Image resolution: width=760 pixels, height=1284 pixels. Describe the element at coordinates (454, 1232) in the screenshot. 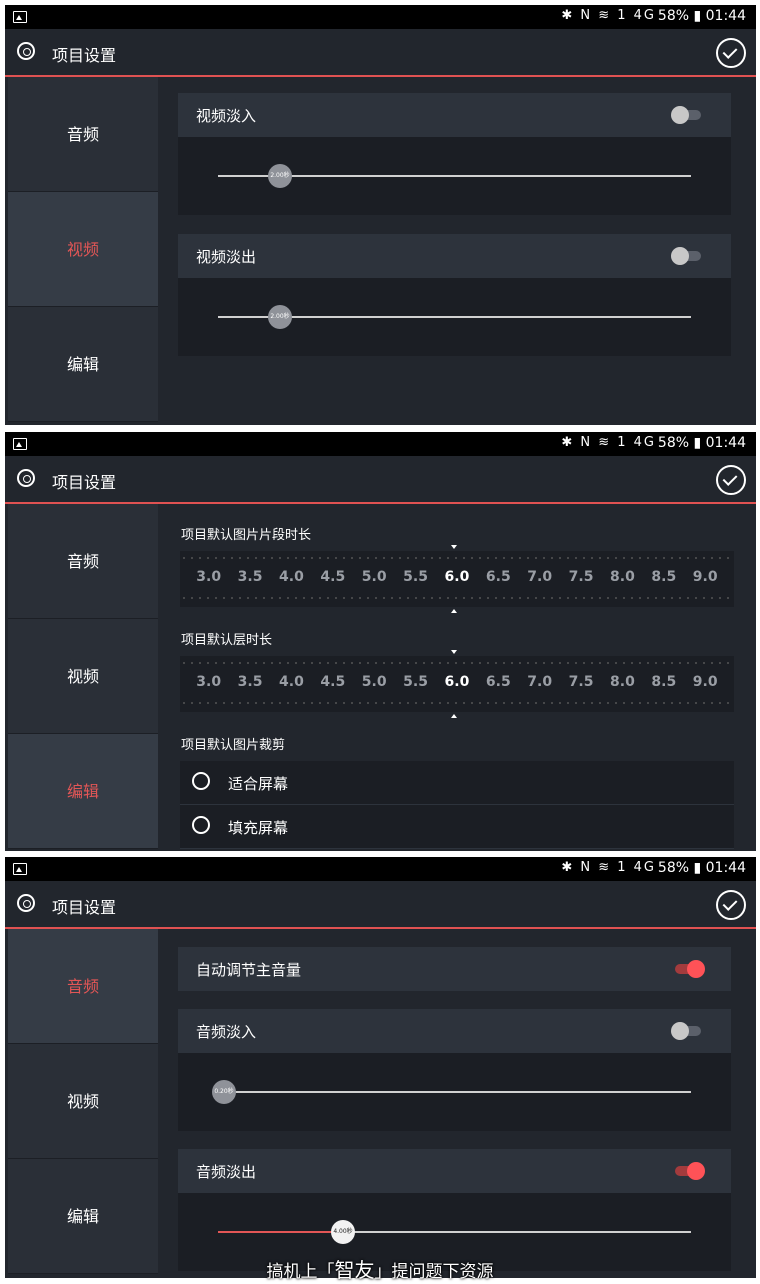

I see `audio-fade-out-slider: 4.00秒` at that location.